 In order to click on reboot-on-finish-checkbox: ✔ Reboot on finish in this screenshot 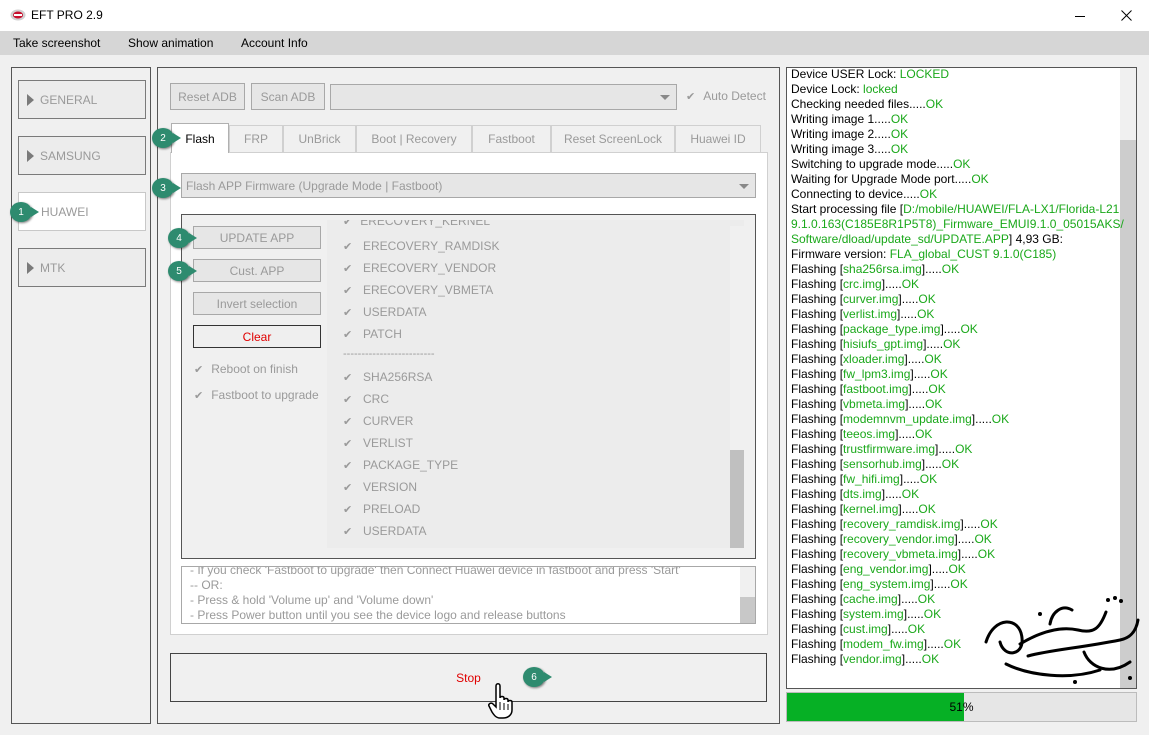, I will do `click(246, 369)`.